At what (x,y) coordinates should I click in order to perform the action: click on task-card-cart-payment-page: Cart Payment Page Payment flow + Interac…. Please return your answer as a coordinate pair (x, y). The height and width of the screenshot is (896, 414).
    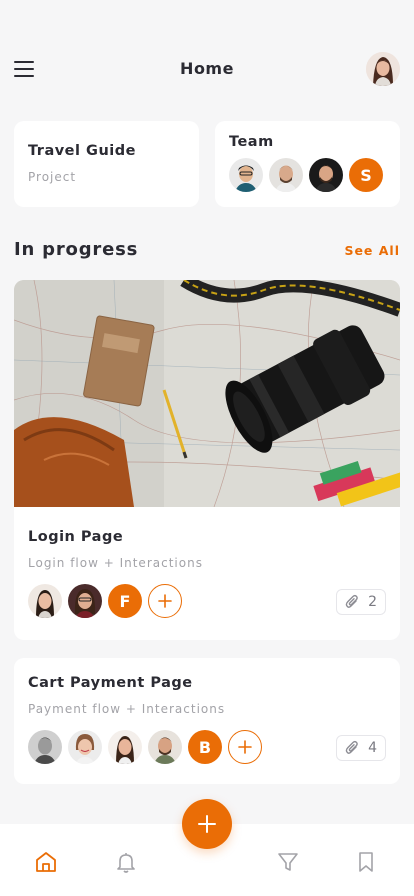
    Looking at the image, I should click on (207, 721).